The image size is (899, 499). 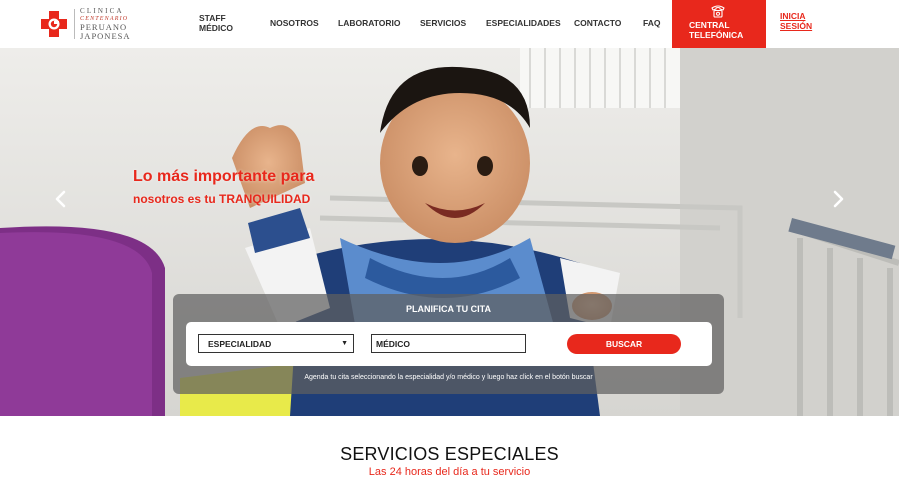 I want to click on clinic-logo: CLINICA CENTENARIO PERUANO JAPONESA, so click(x=85, y=24).